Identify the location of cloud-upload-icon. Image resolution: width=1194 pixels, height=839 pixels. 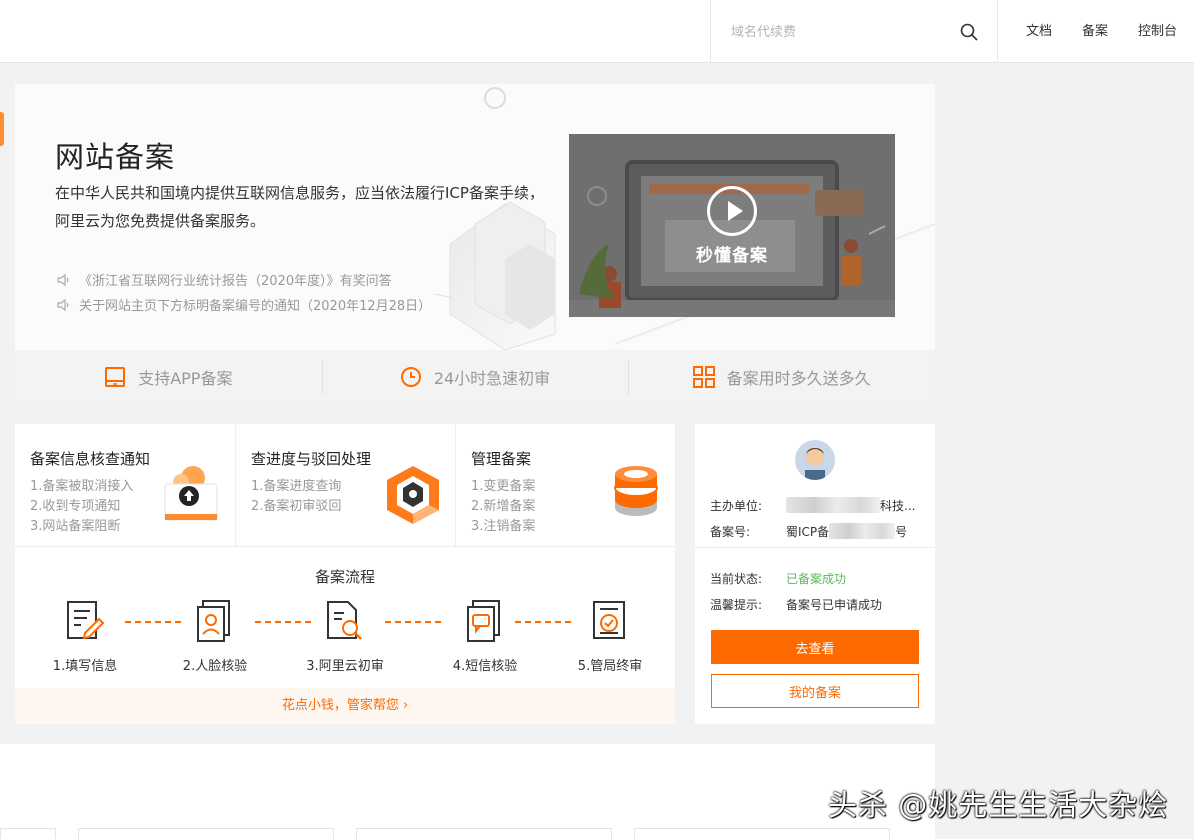
(191, 493).